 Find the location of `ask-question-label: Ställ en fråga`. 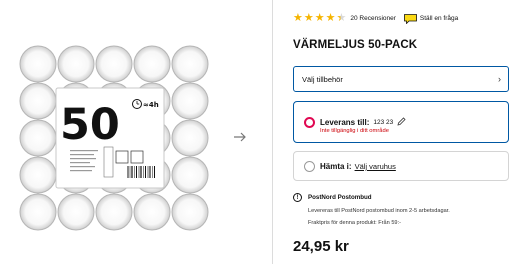

ask-question-label: Ställ en fråga is located at coordinates (439, 18).